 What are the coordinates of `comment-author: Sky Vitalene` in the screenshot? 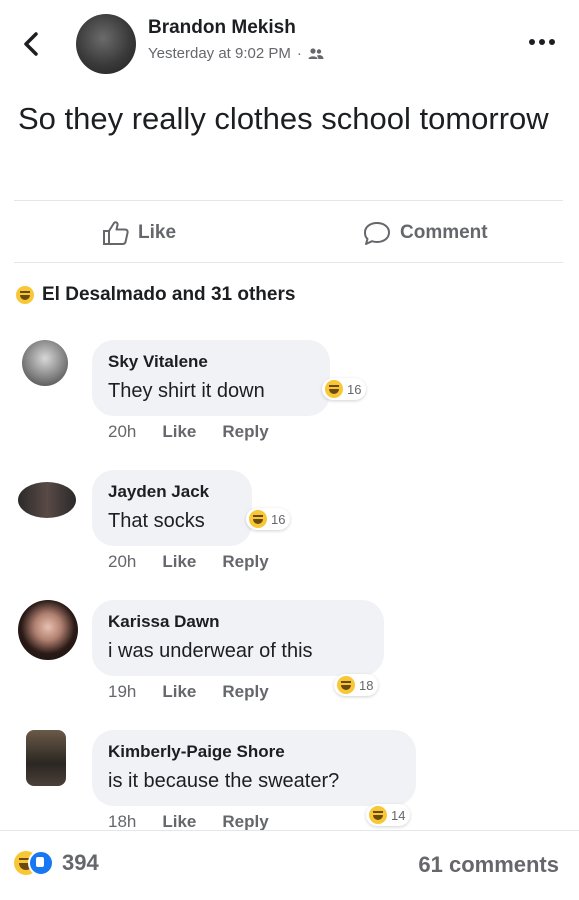 It's located at (158, 362).